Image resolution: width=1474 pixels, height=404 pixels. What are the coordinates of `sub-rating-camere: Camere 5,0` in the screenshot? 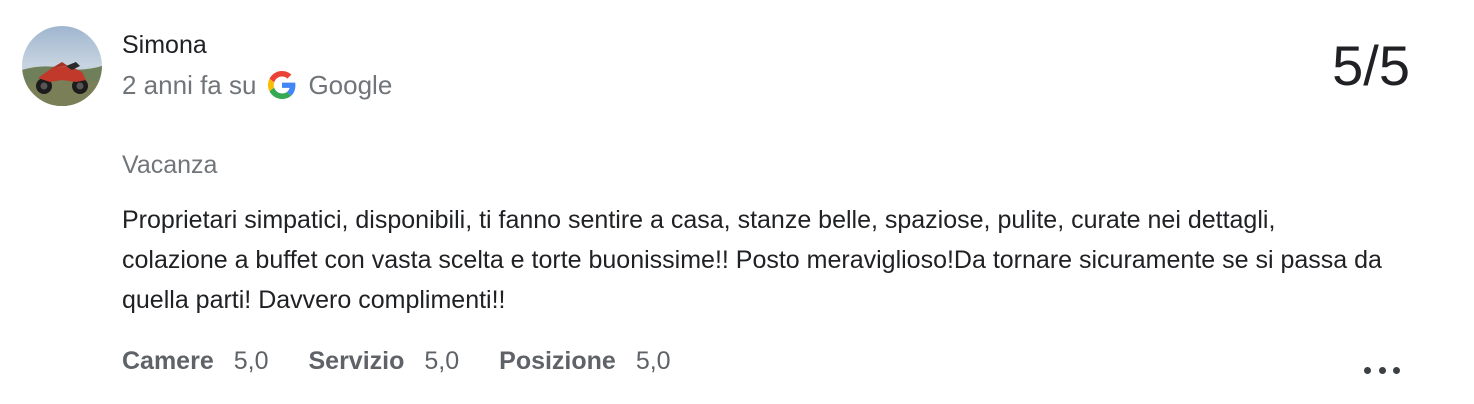 It's located at (195, 361).